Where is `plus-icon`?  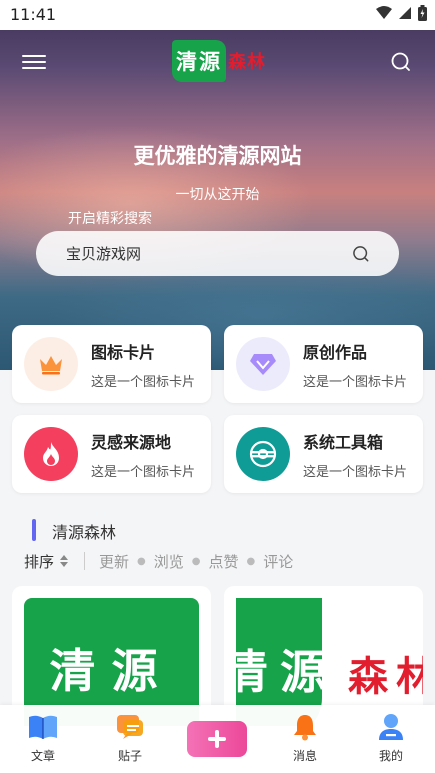 plus-icon is located at coordinates (217, 739).